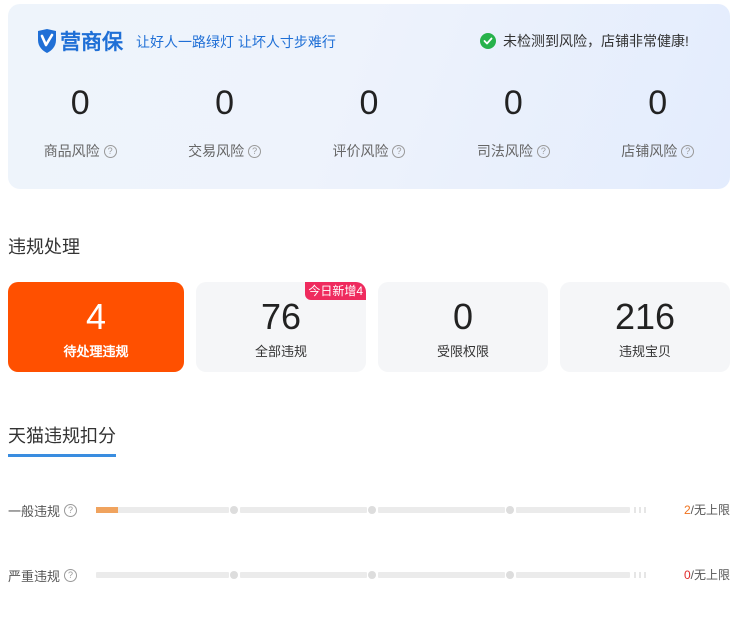  I want to click on row-label: 一般违规, so click(34, 511).